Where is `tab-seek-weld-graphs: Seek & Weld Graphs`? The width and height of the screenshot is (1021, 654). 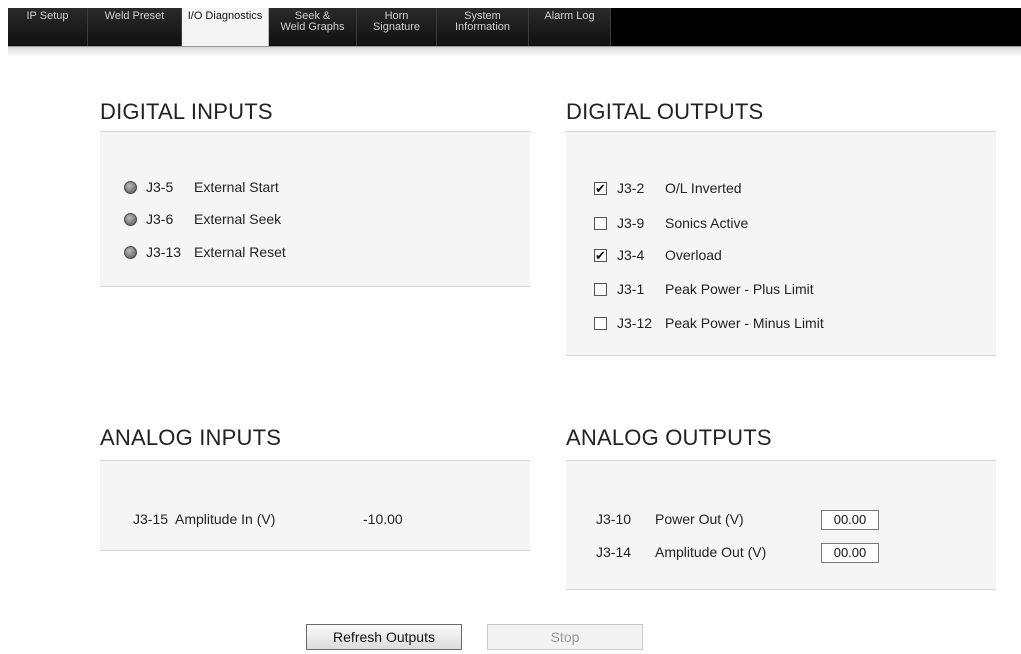 tab-seek-weld-graphs: Seek & Weld Graphs is located at coordinates (313, 27).